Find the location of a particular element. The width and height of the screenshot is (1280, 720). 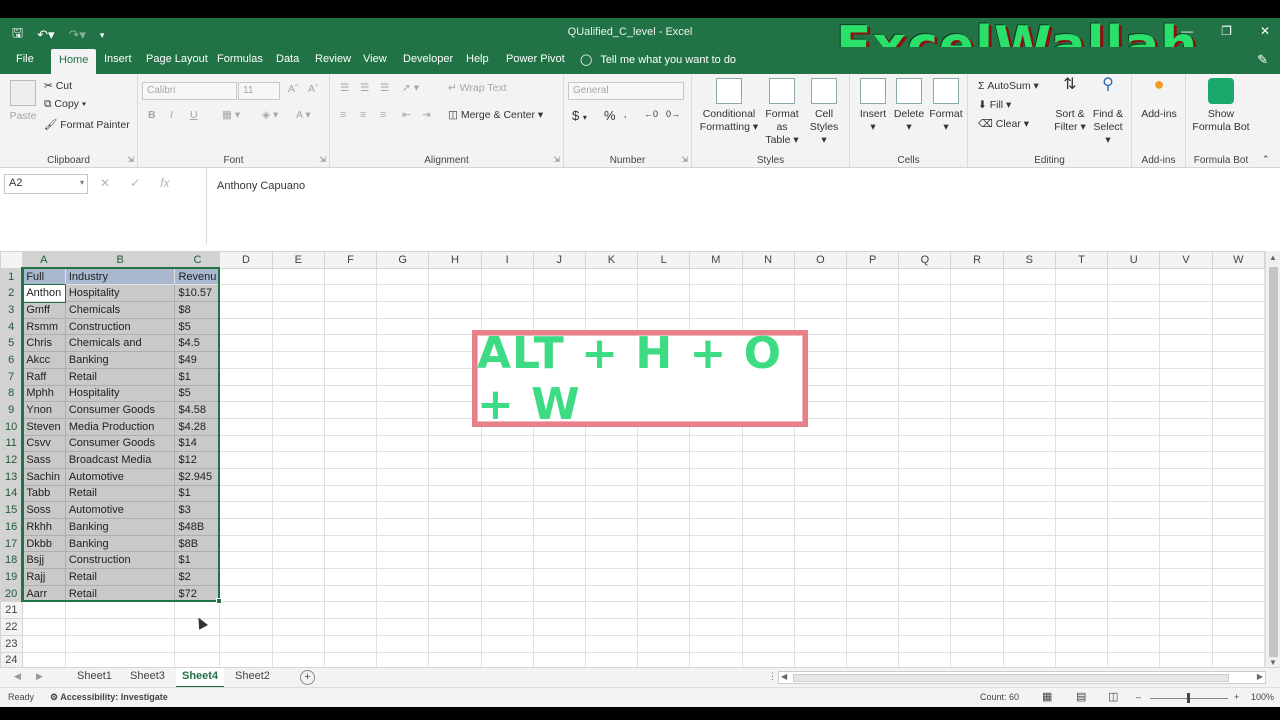

tab-power-pivot: Power Pivot is located at coordinates (535, 59).